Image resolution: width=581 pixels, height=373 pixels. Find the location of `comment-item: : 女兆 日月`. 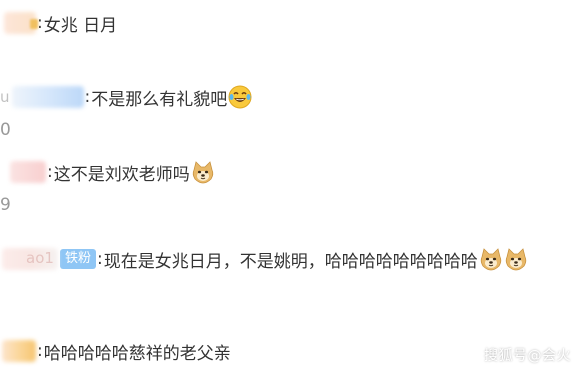

comment-item: : 女兆 日月 is located at coordinates (58, 23).